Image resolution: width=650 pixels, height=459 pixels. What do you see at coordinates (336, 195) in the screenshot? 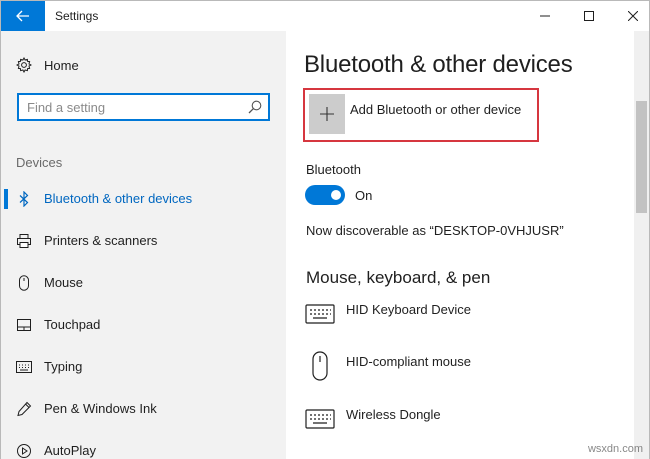
I see `toggle-knob` at bounding box center [336, 195].